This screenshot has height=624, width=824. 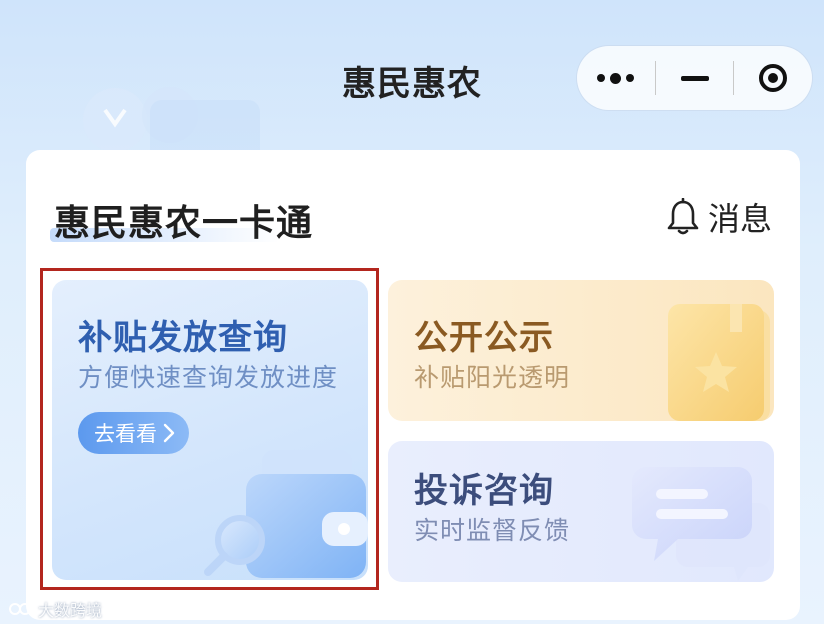 What do you see at coordinates (492, 530) in the screenshot?
I see `tile-subtitle: 实时监督反馈` at bounding box center [492, 530].